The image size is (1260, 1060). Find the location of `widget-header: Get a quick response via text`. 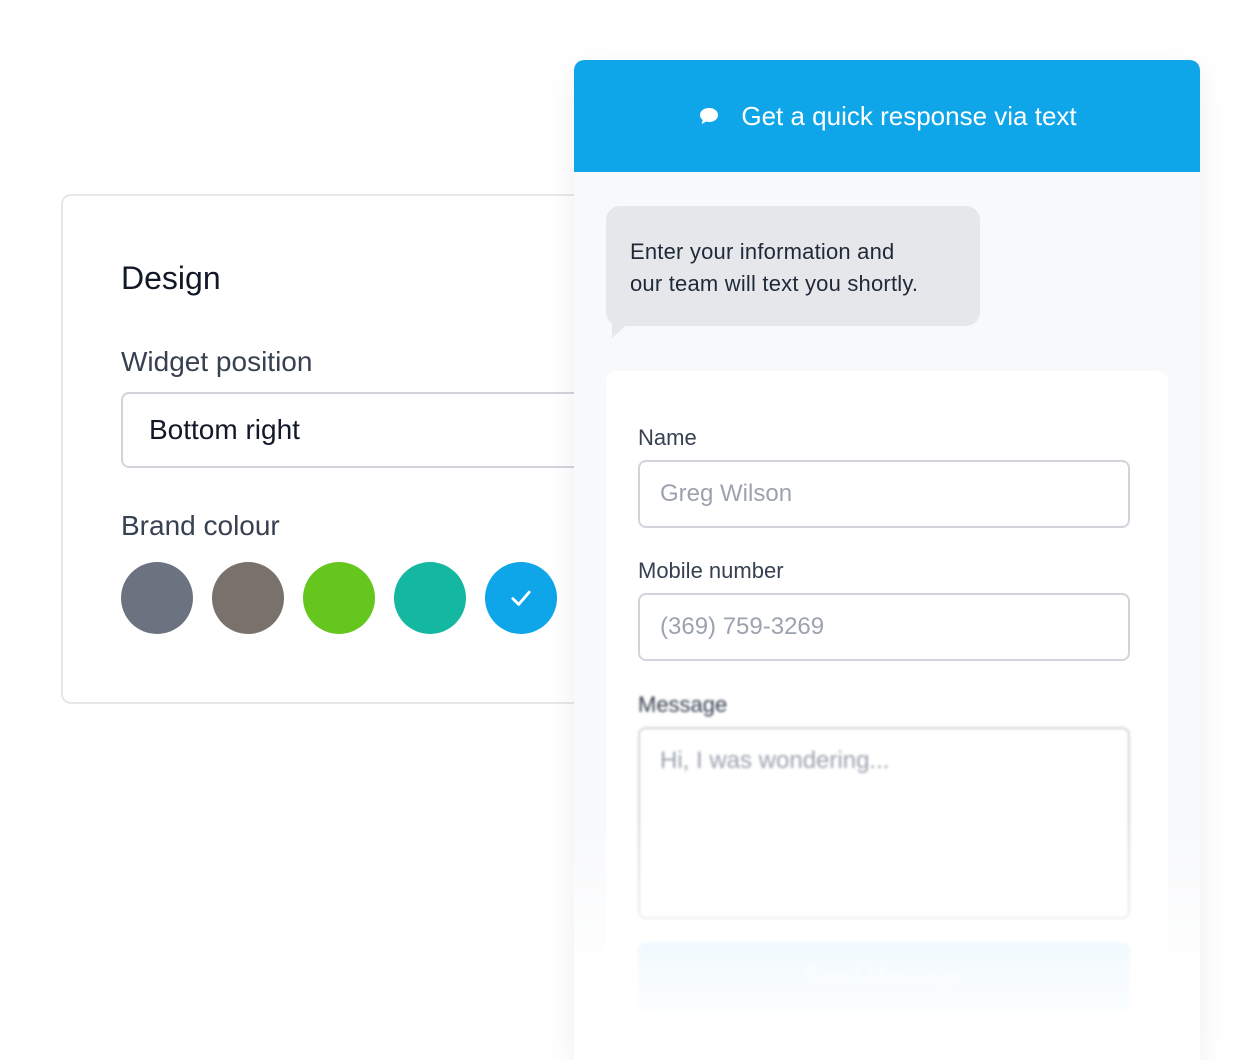

widget-header: Get a quick response via text is located at coordinates (887, 116).